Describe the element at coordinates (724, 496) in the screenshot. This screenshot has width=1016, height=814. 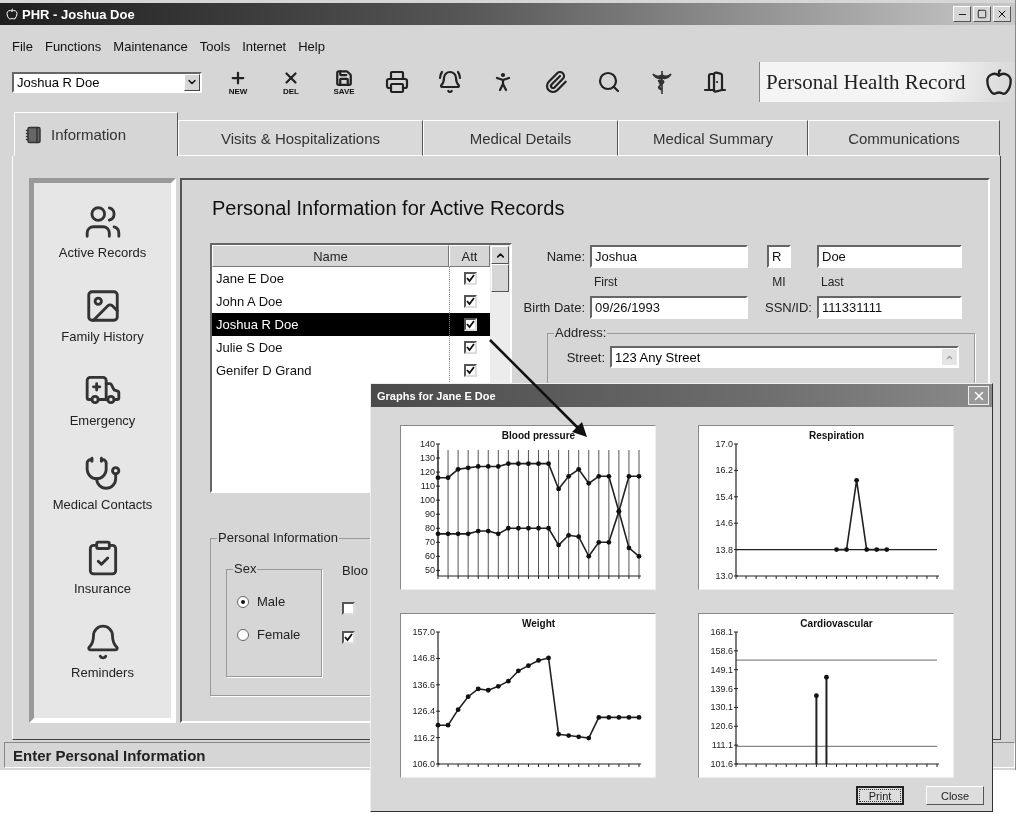
I see `axis-tick-label: 15.4` at that location.